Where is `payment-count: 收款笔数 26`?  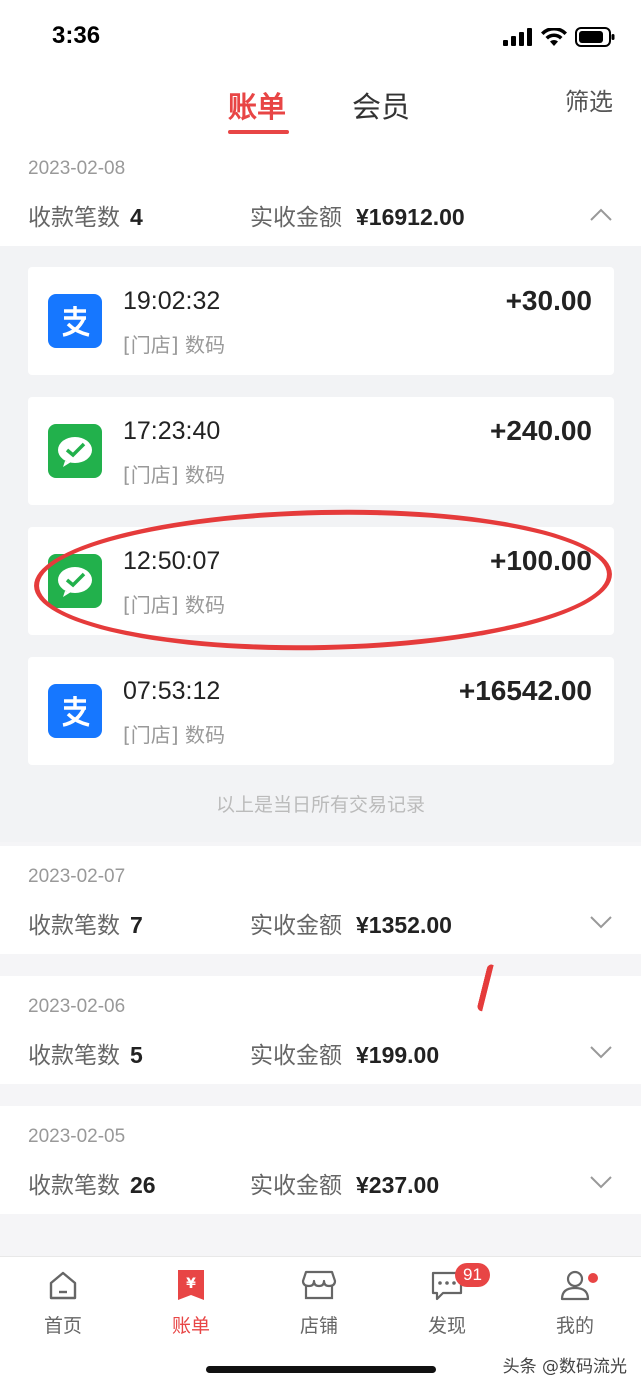
payment-count: 收款笔数 26 is located at coordinates (92, 1183).